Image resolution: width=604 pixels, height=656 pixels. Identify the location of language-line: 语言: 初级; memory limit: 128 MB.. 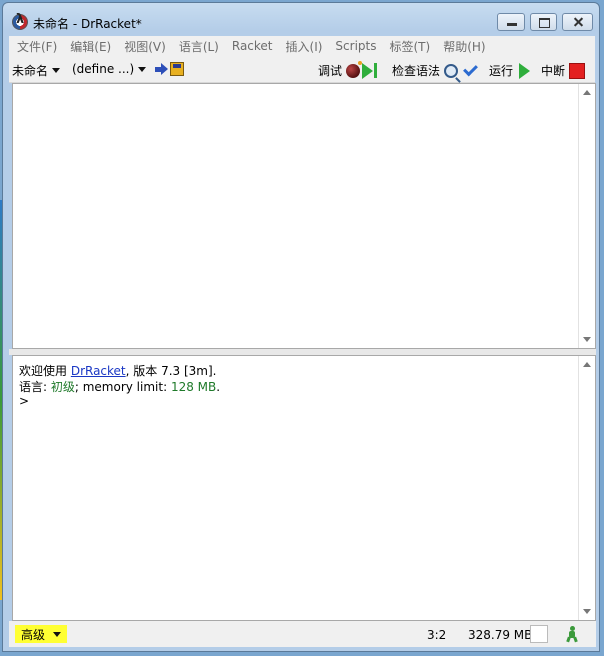
(119, 386).